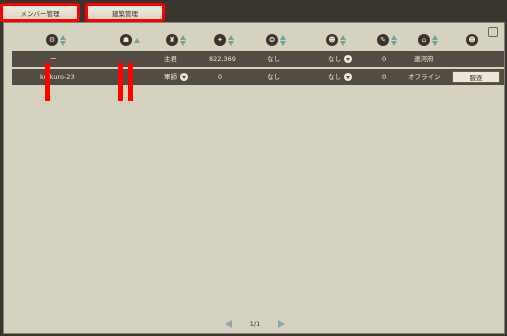 The height and width of the screenshot is (336, 507). I want to click on sort-name: ⚙, so click(56, 40).